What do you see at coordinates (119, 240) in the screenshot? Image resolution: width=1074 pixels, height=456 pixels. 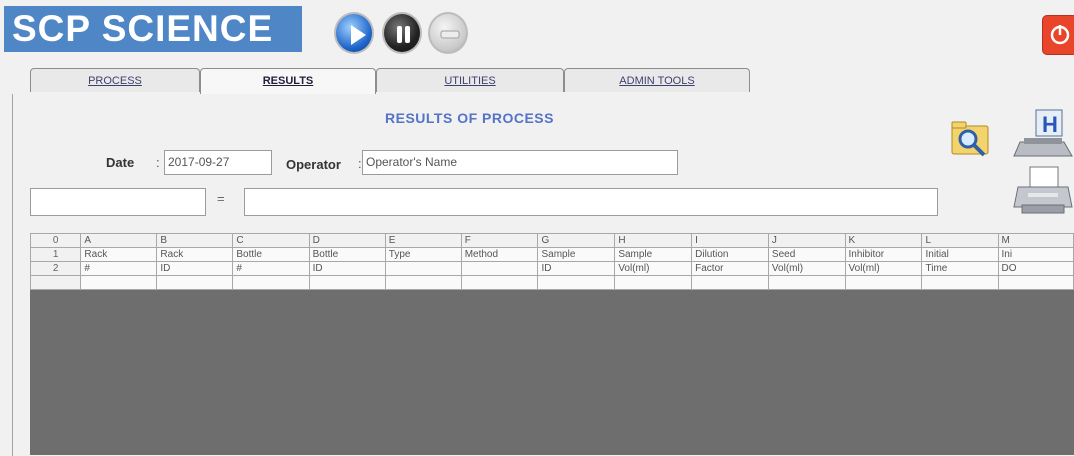 I see `column-header-cell: A` at bounding box center [119, 240].